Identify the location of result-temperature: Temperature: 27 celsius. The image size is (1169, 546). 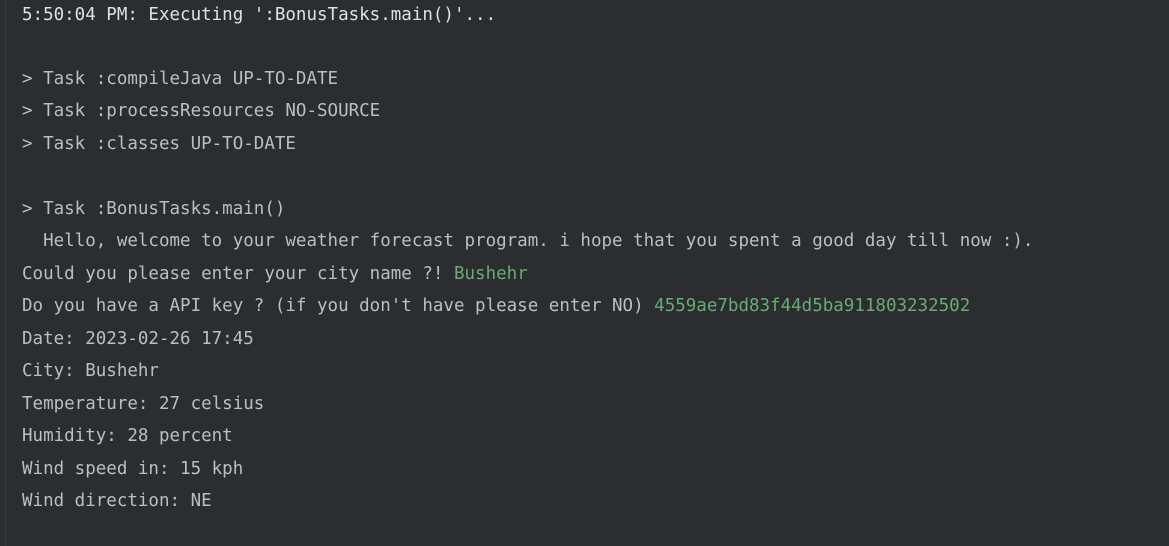
(143, 404).